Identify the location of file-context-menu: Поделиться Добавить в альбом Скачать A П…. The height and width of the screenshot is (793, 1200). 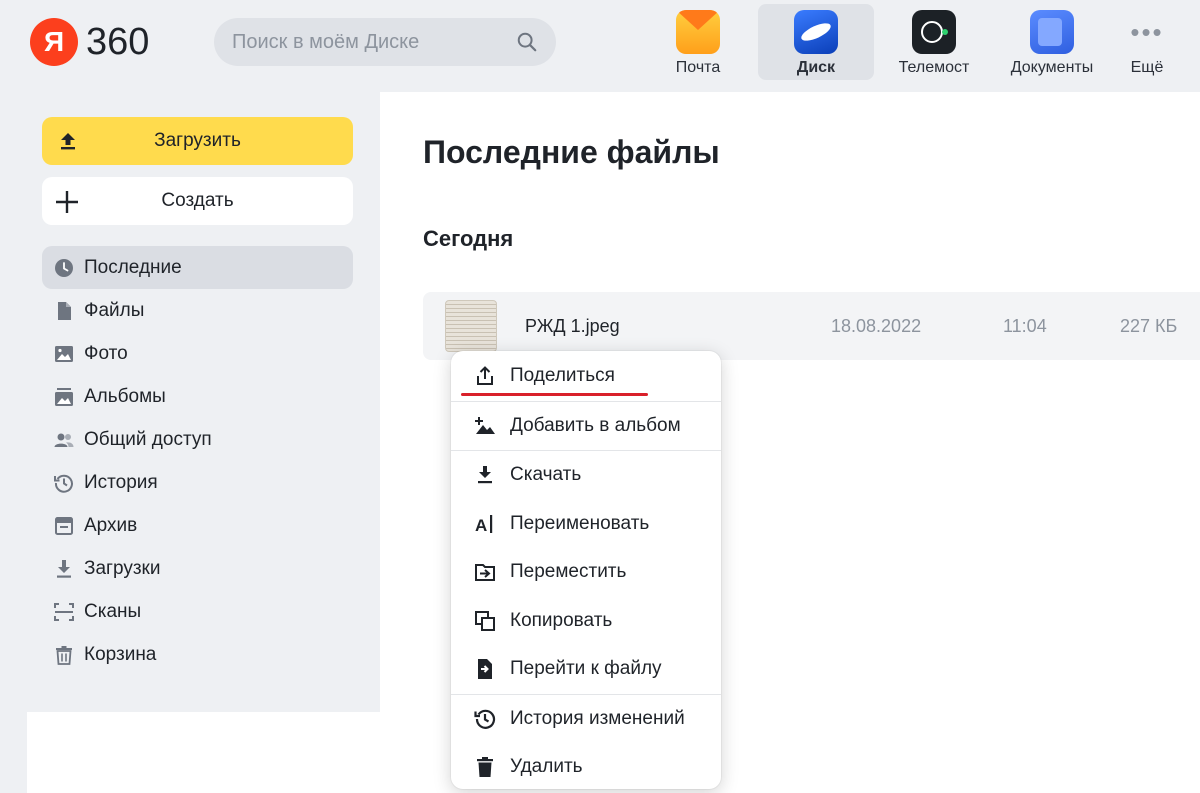
(586, 570).